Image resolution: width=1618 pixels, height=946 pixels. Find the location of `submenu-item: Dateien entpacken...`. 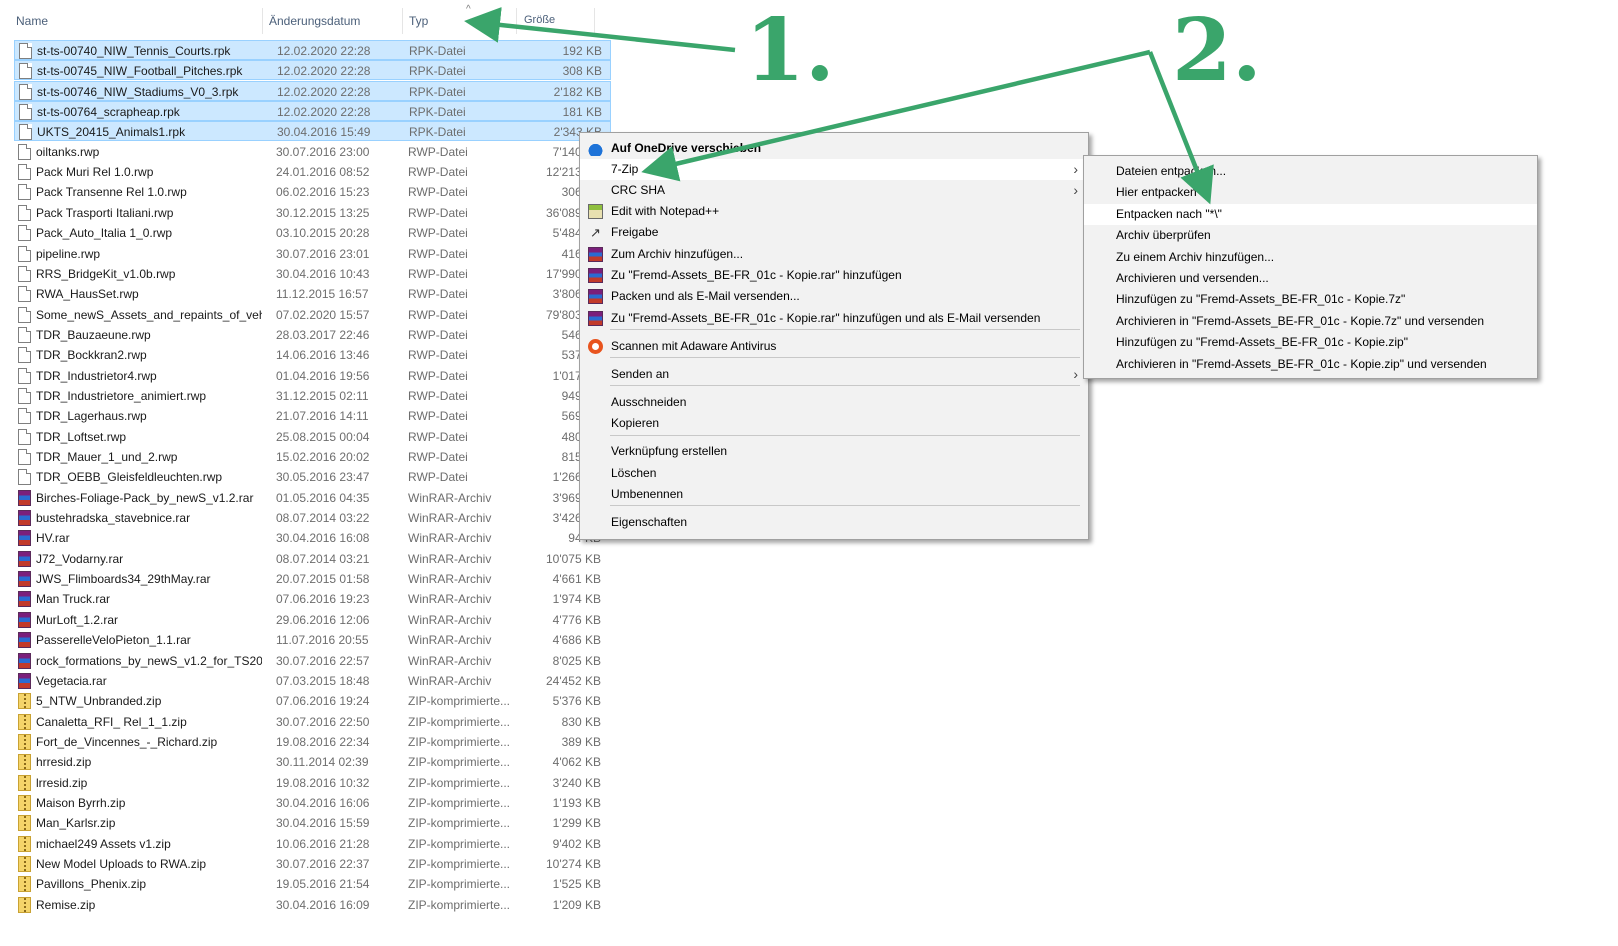

submenu-item: Dateien entpacken... is located at coordinates (1310, 171).